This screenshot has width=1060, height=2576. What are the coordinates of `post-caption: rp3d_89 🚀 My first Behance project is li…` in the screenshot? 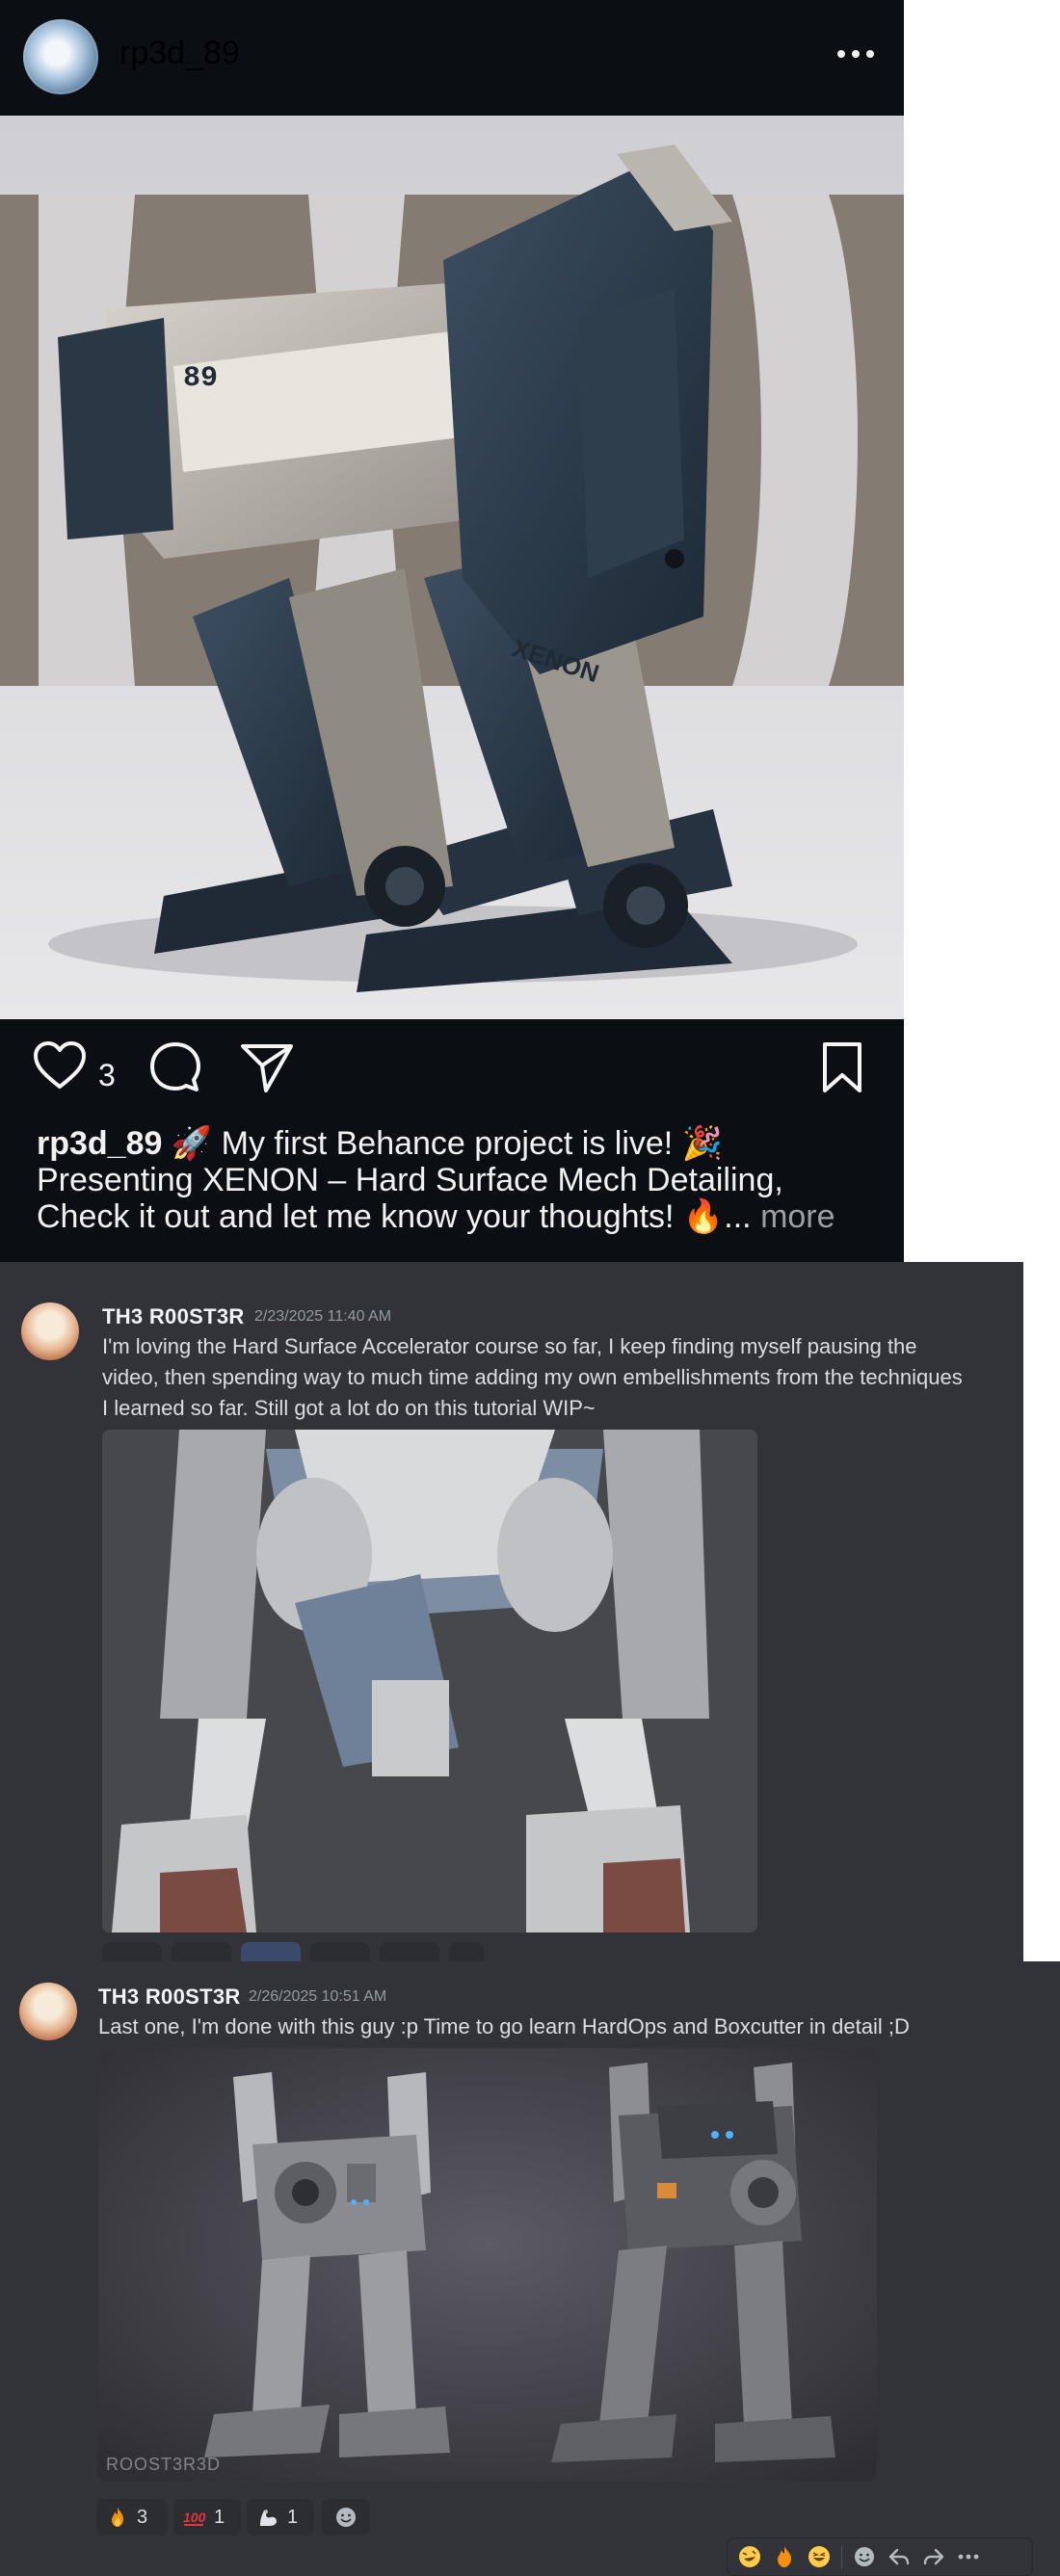 It's located at (461, 1180).